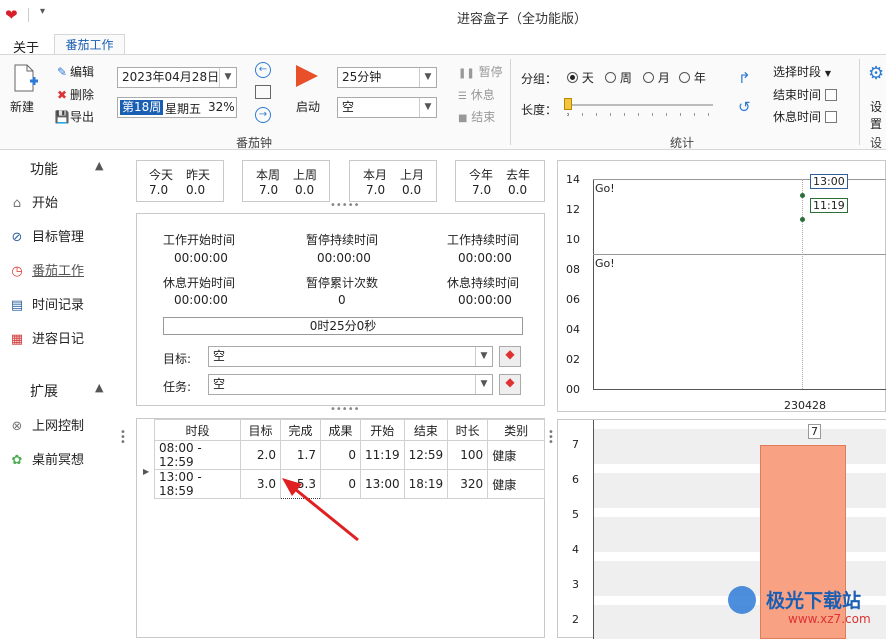 The image size is (886, 639). I want to click on rest-time-checkbox: 休息时间, so click(805, 116).